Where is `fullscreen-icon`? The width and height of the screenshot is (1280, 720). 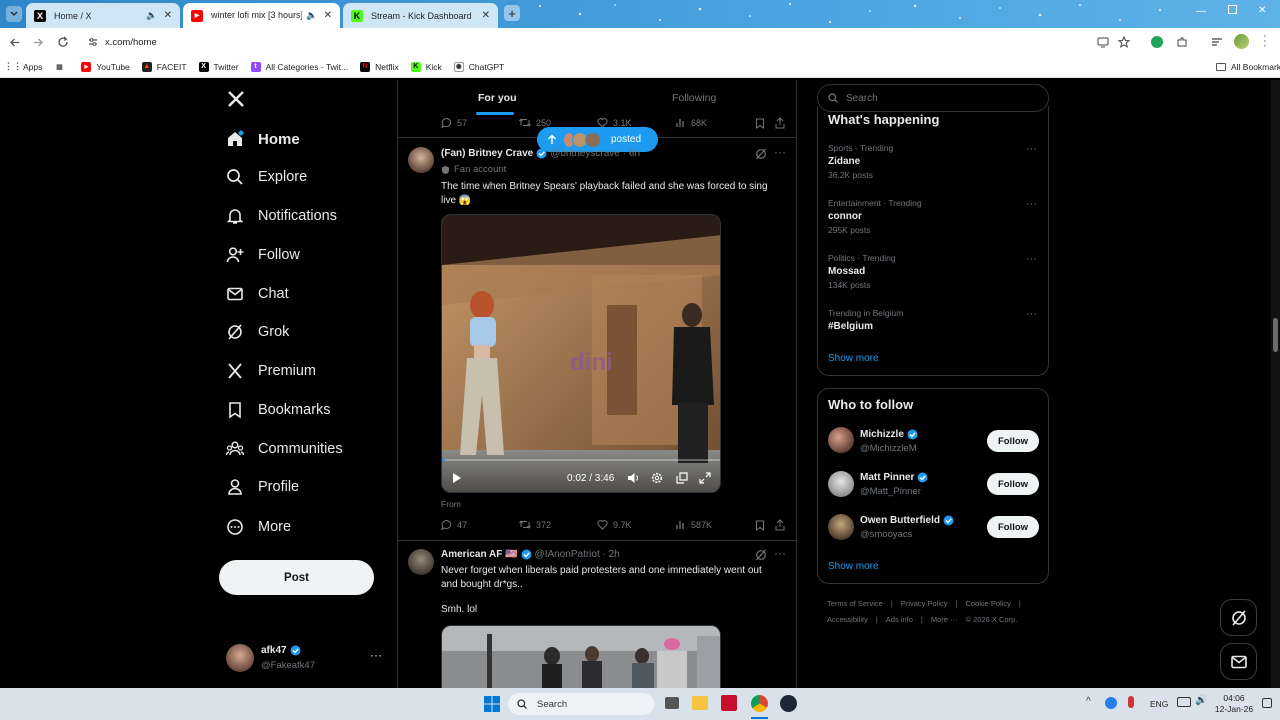 fullscreen-icon is located at coordinates (705, 478).